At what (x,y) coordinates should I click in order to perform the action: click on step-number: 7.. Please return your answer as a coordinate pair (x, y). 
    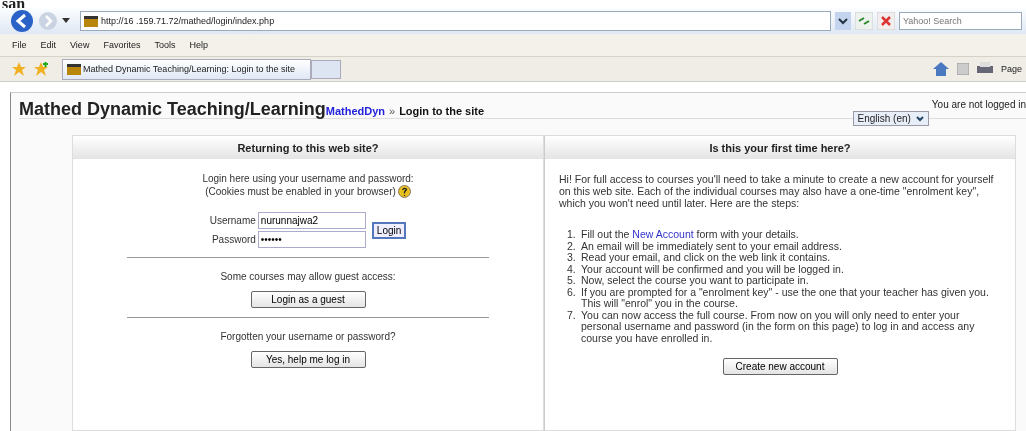
    Looking at the image, I should click on (572, 316).